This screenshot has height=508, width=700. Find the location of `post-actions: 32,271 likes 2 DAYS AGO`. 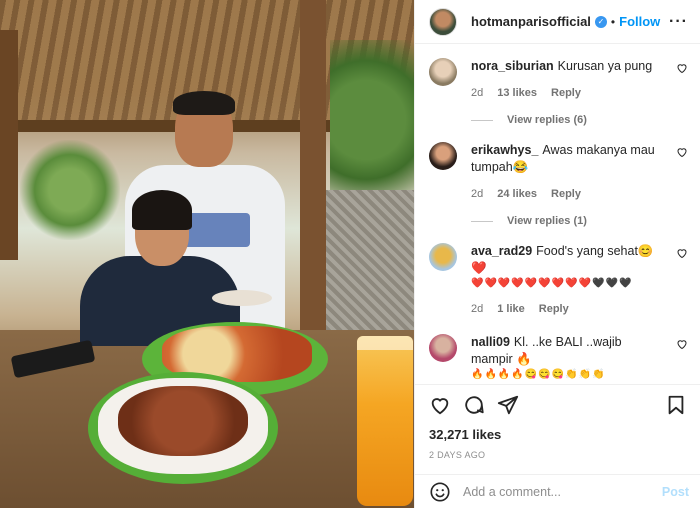

post-actions: 32,271 likes 2 DAYS AGO is located at coordinates (557, 422).